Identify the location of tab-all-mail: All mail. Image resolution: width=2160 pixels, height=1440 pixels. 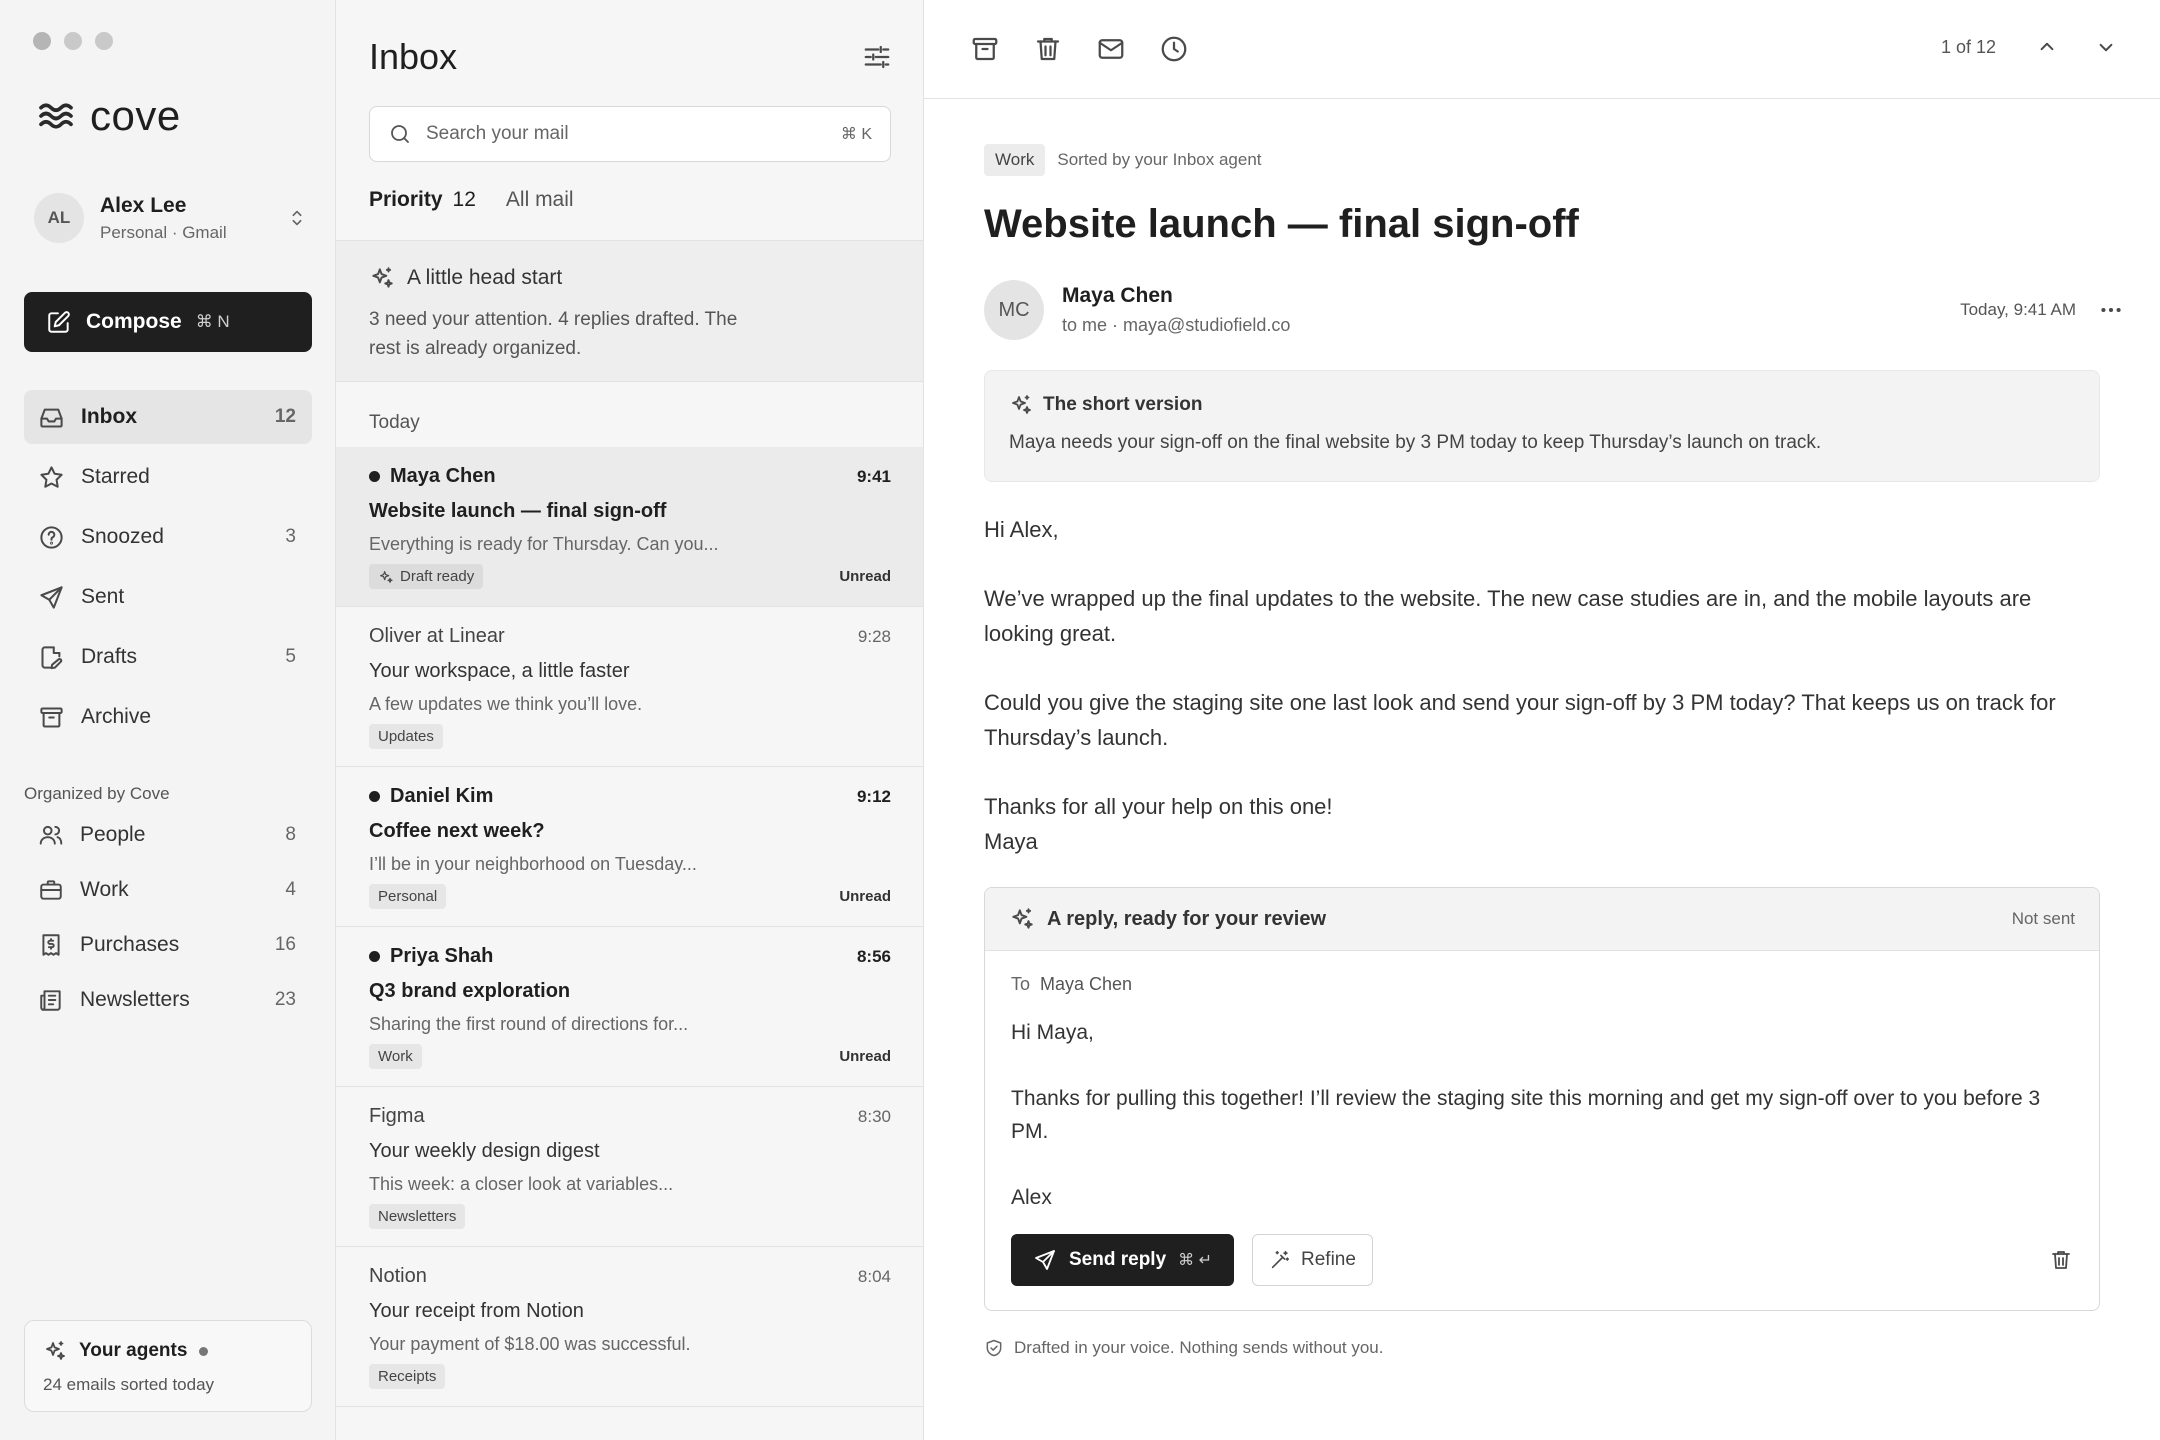
(540, 200).